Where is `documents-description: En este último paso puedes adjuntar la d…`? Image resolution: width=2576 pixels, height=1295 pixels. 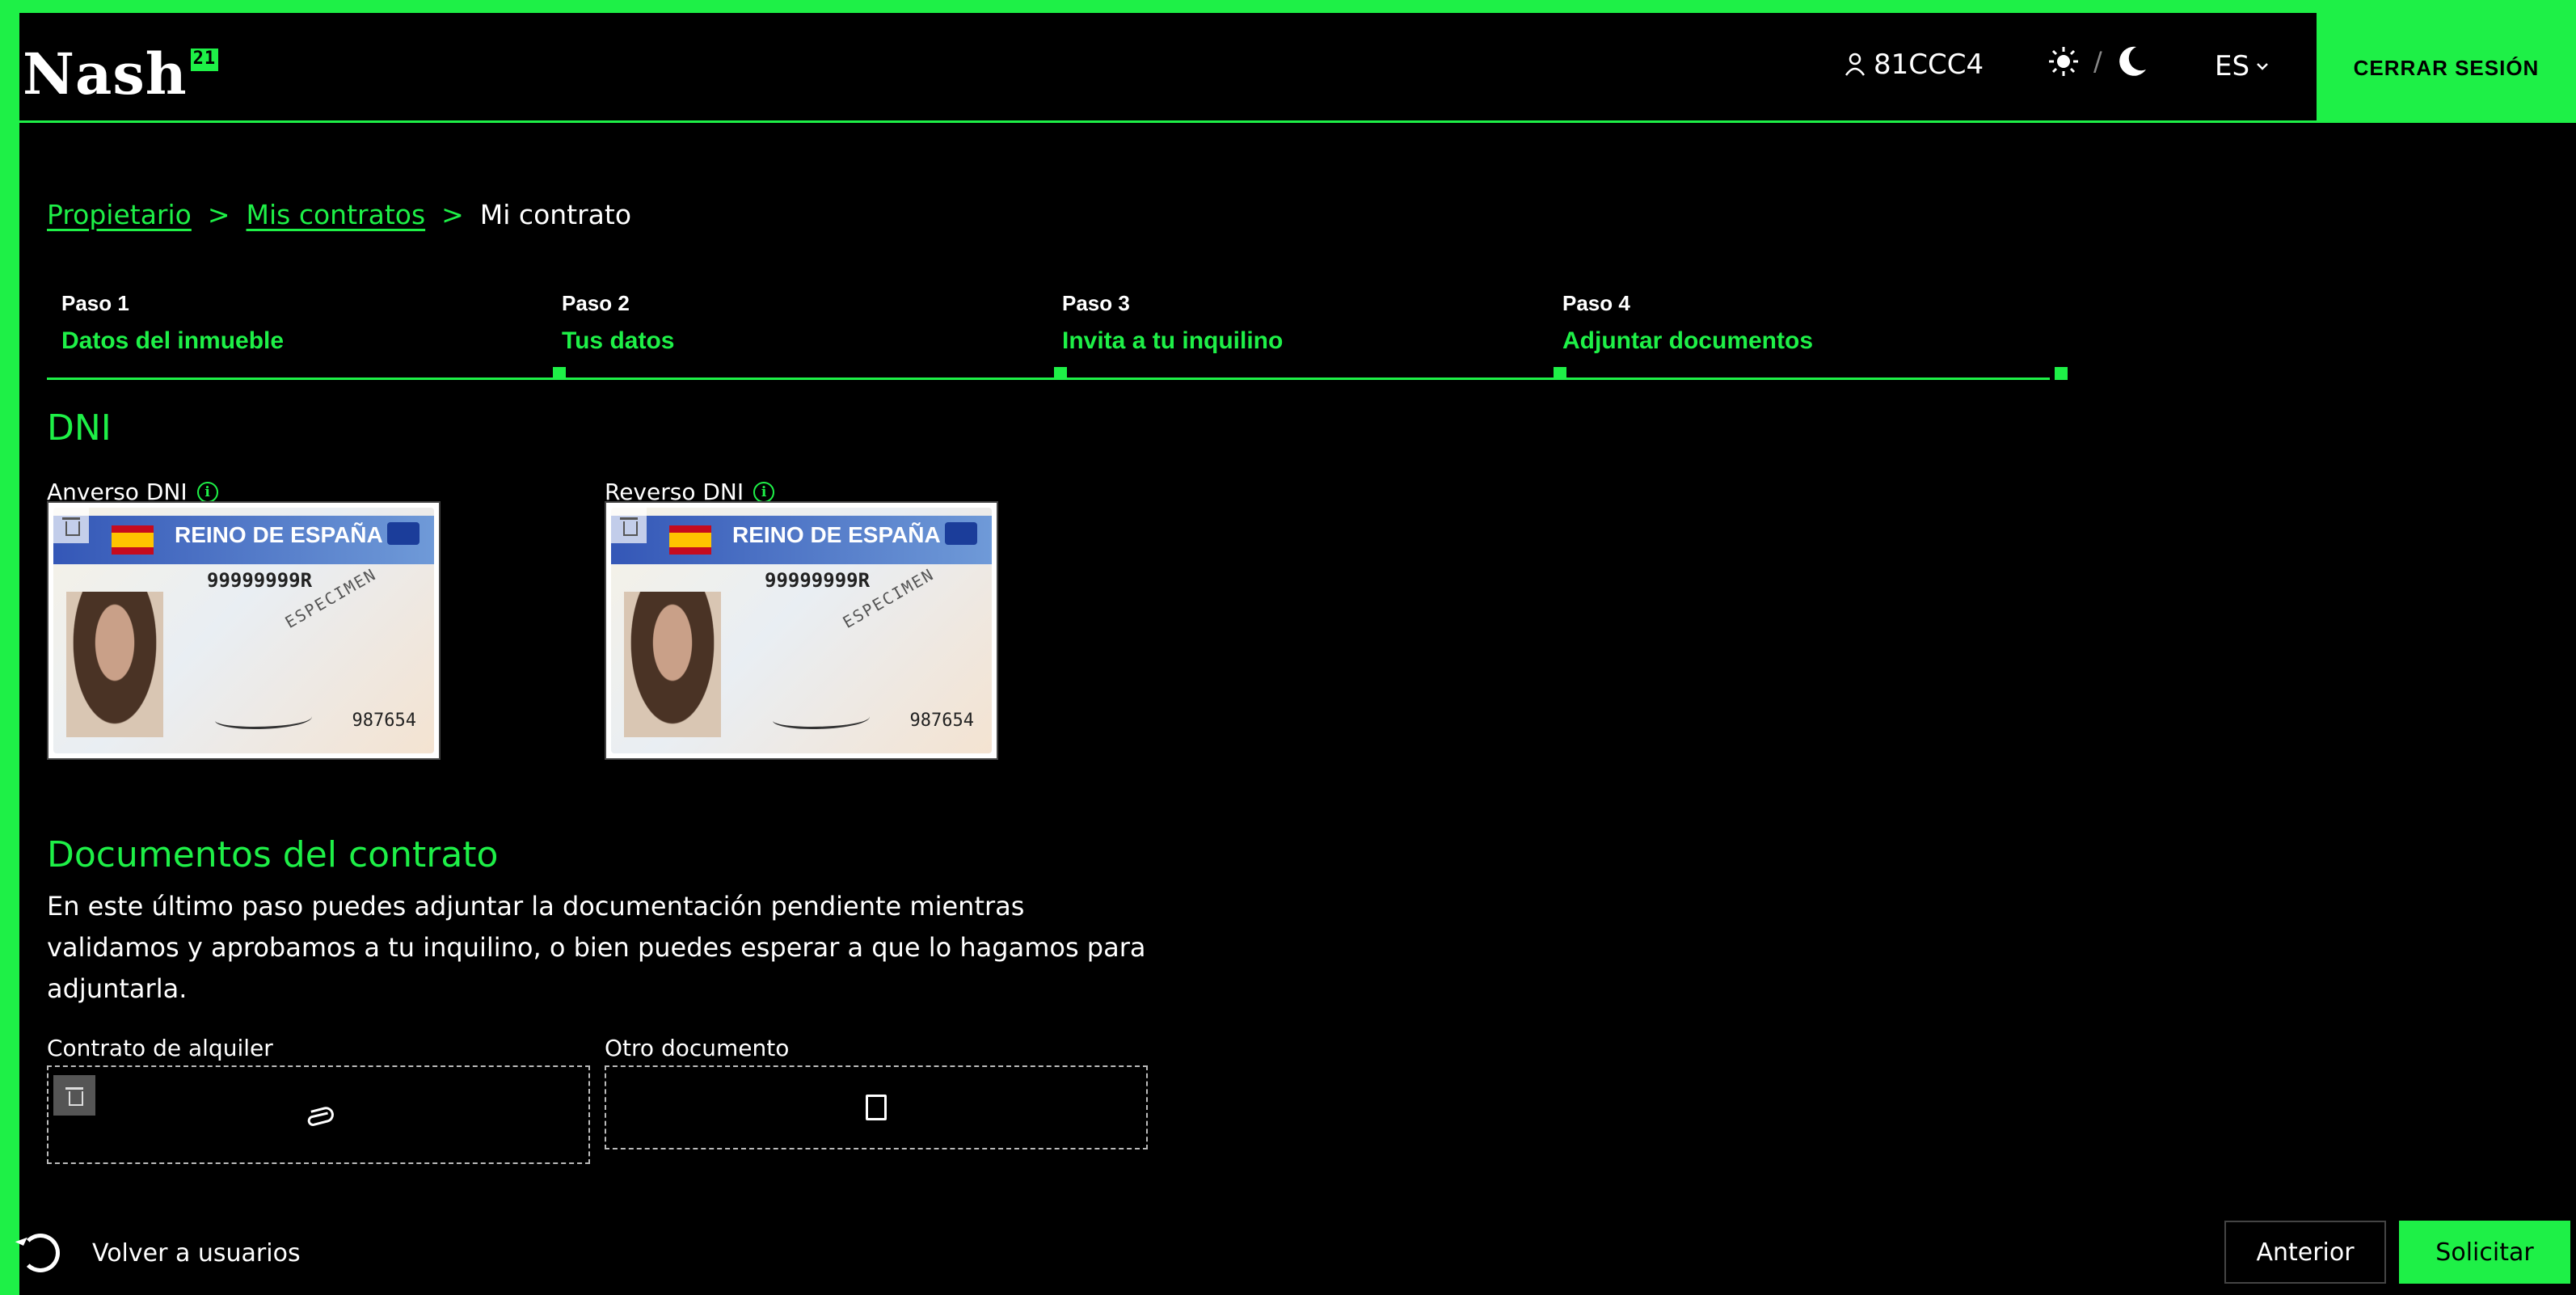 documents-description: En este último paso puedes adjuntar la d… is located at coordinates (597, 947).